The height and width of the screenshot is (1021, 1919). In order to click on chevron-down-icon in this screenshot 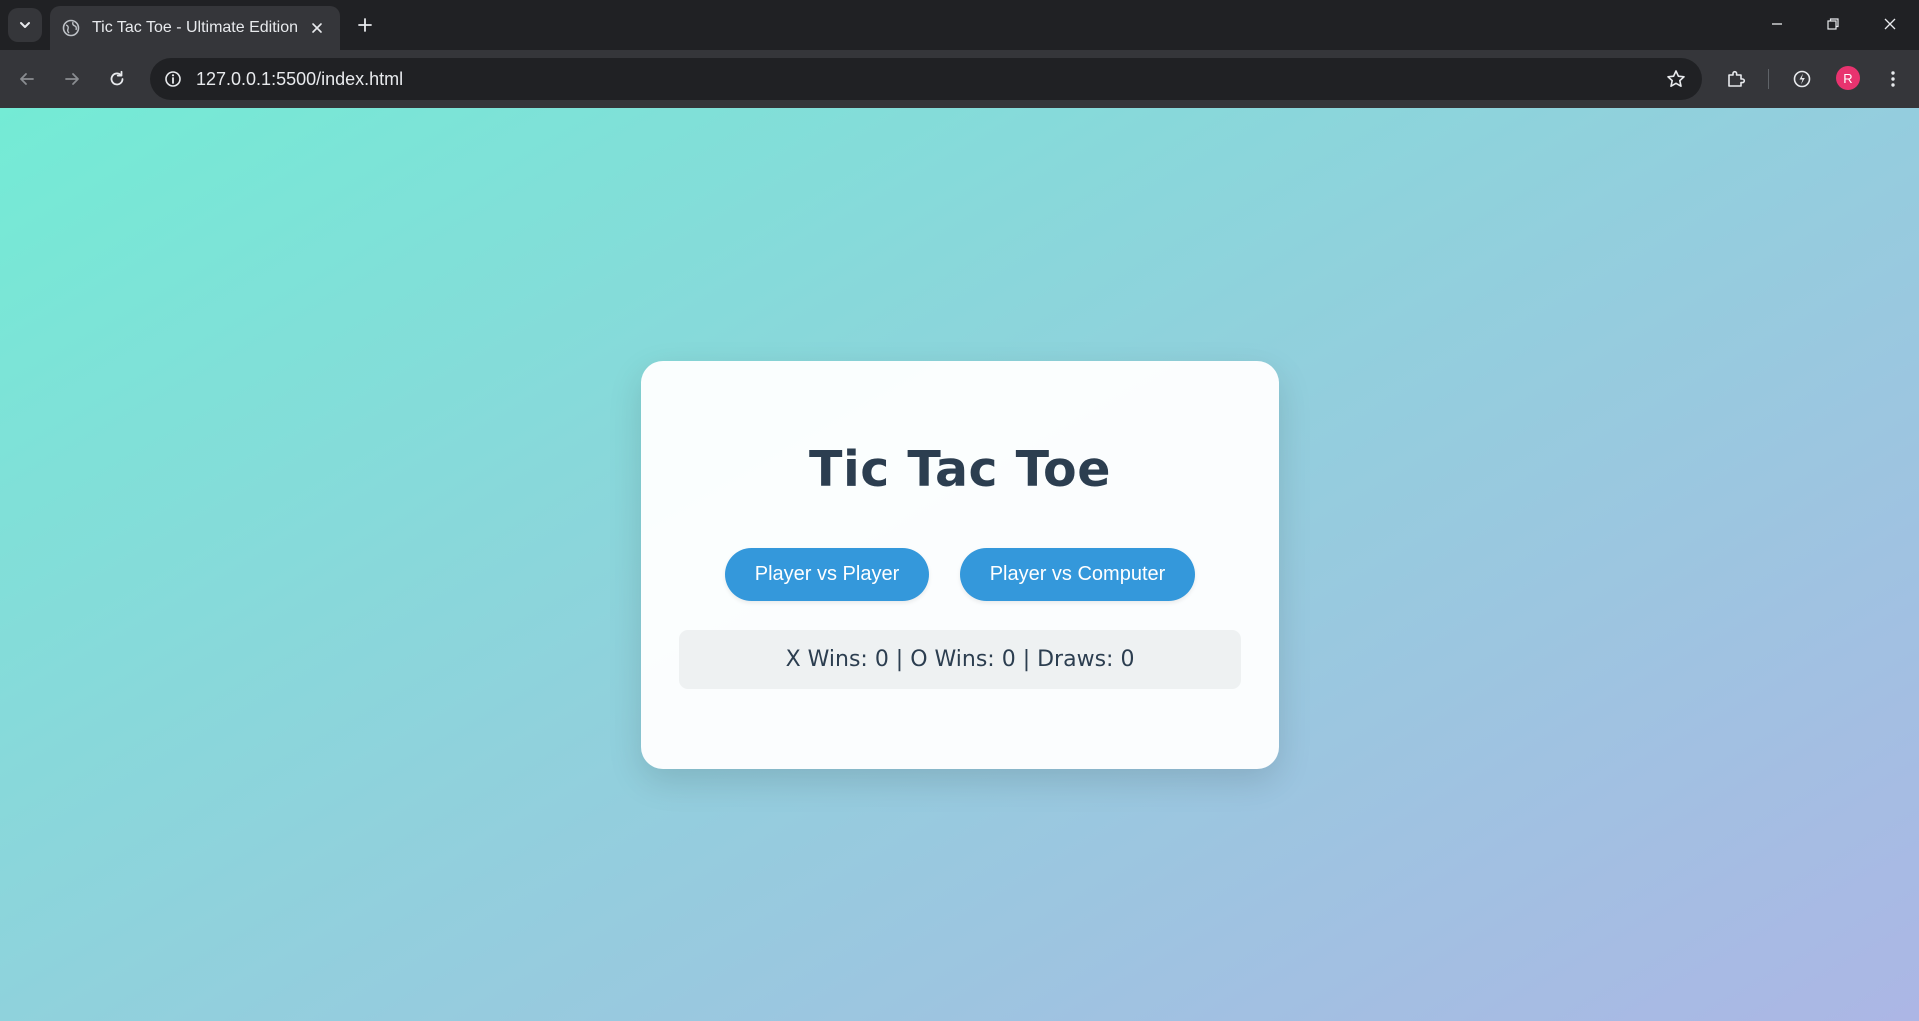, I will do `click(25, 25)`.